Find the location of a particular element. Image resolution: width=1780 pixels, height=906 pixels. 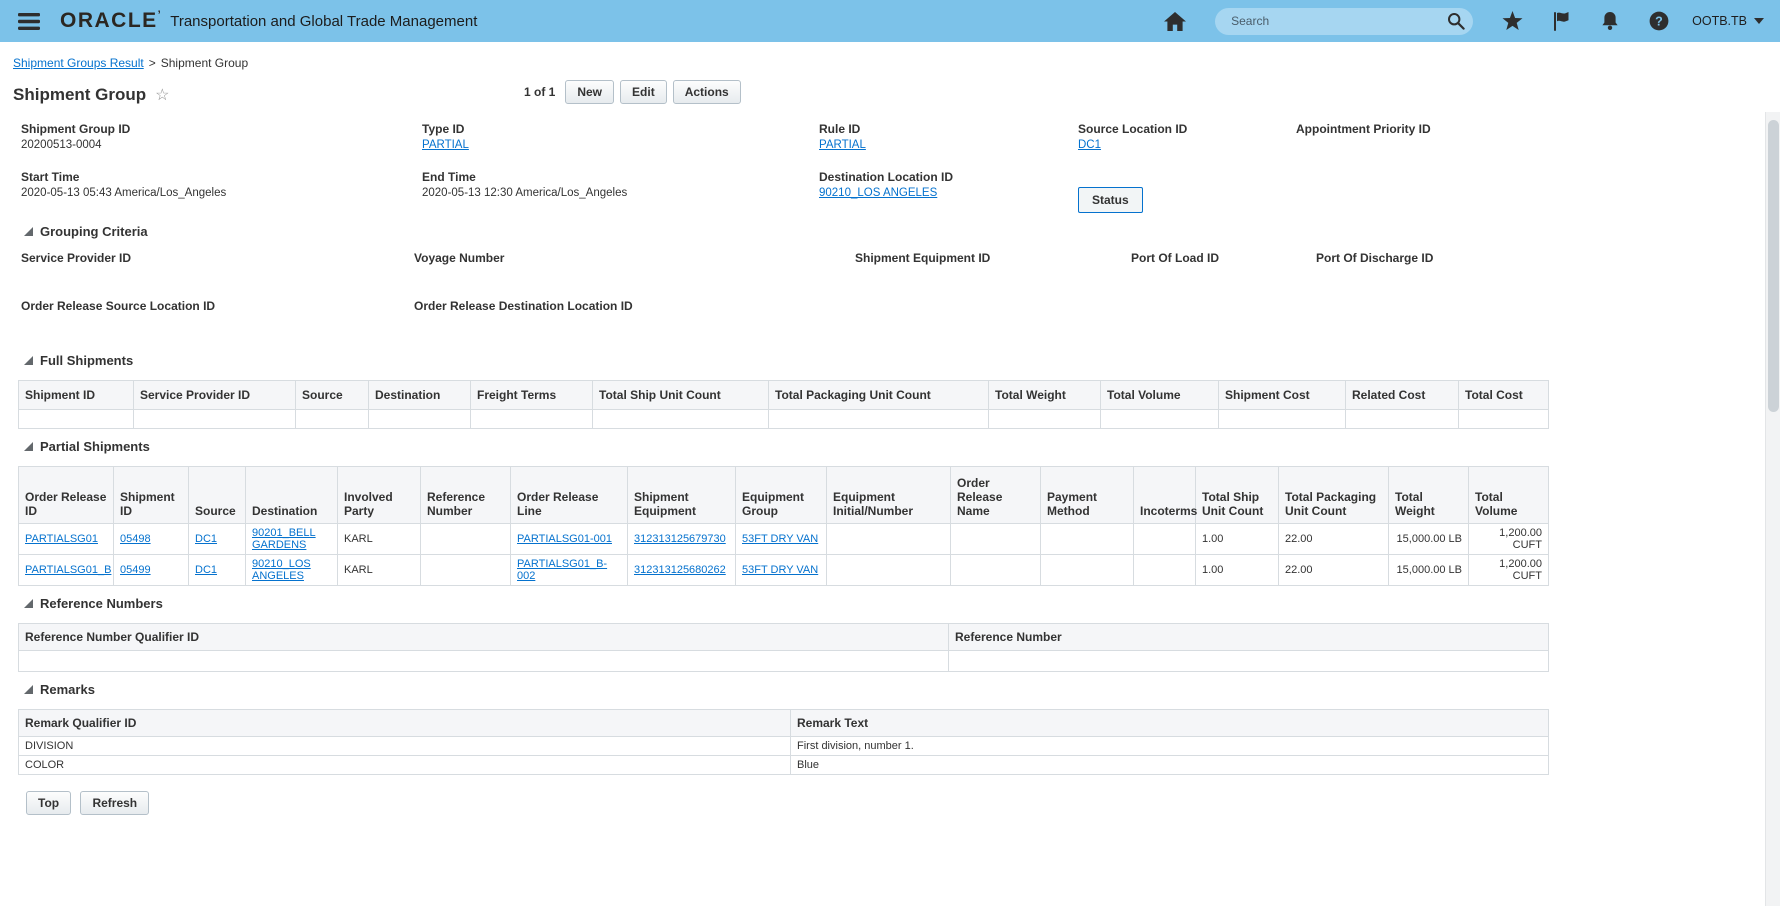

summary-field-1: Type ID PARTIAL is located at coordinates (620, 137).